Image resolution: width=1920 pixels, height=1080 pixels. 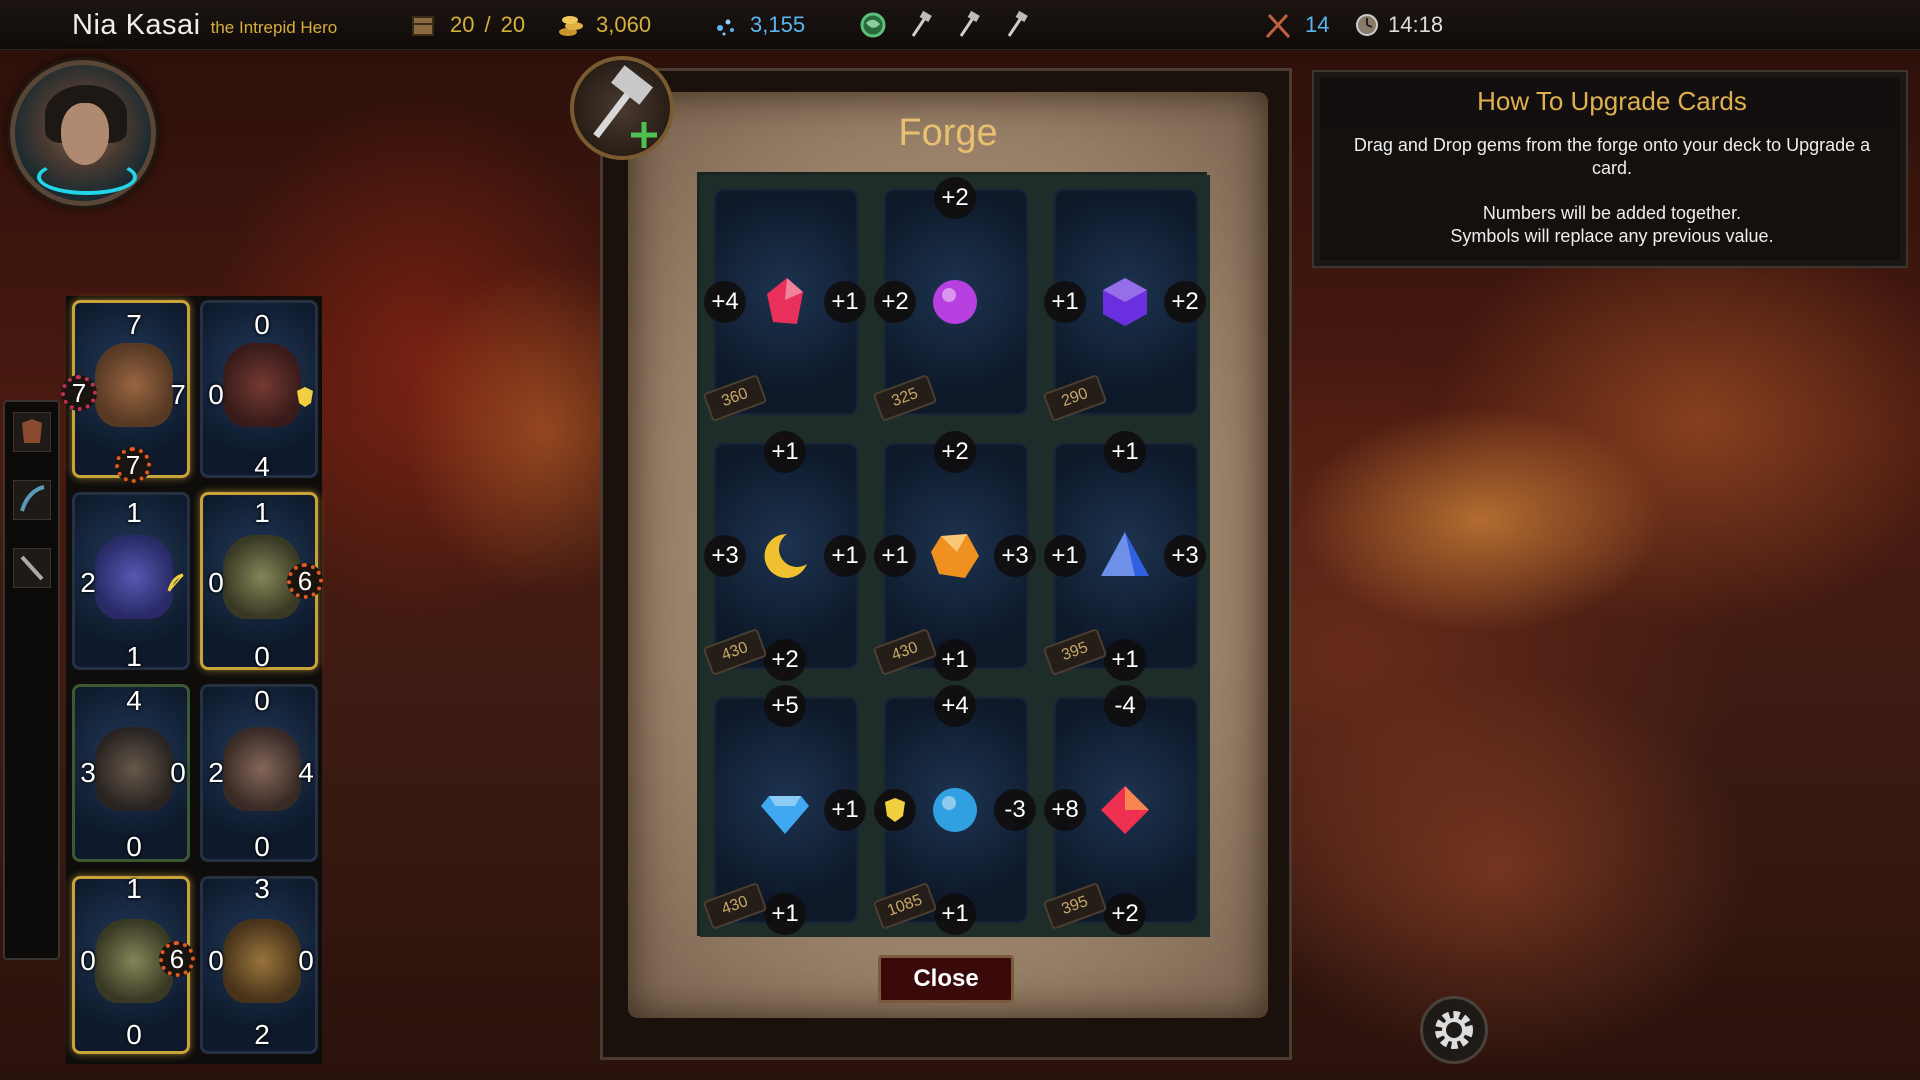 I want to click on diamond-gem-icon, so click(x=785, y=812).